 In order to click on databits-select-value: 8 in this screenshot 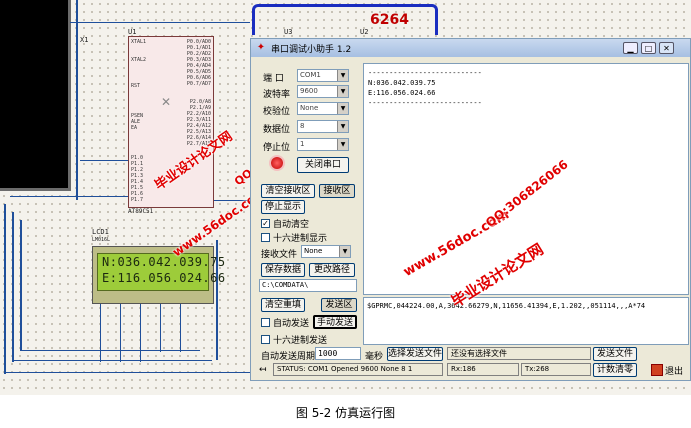, I will do `click(302, 126)`.